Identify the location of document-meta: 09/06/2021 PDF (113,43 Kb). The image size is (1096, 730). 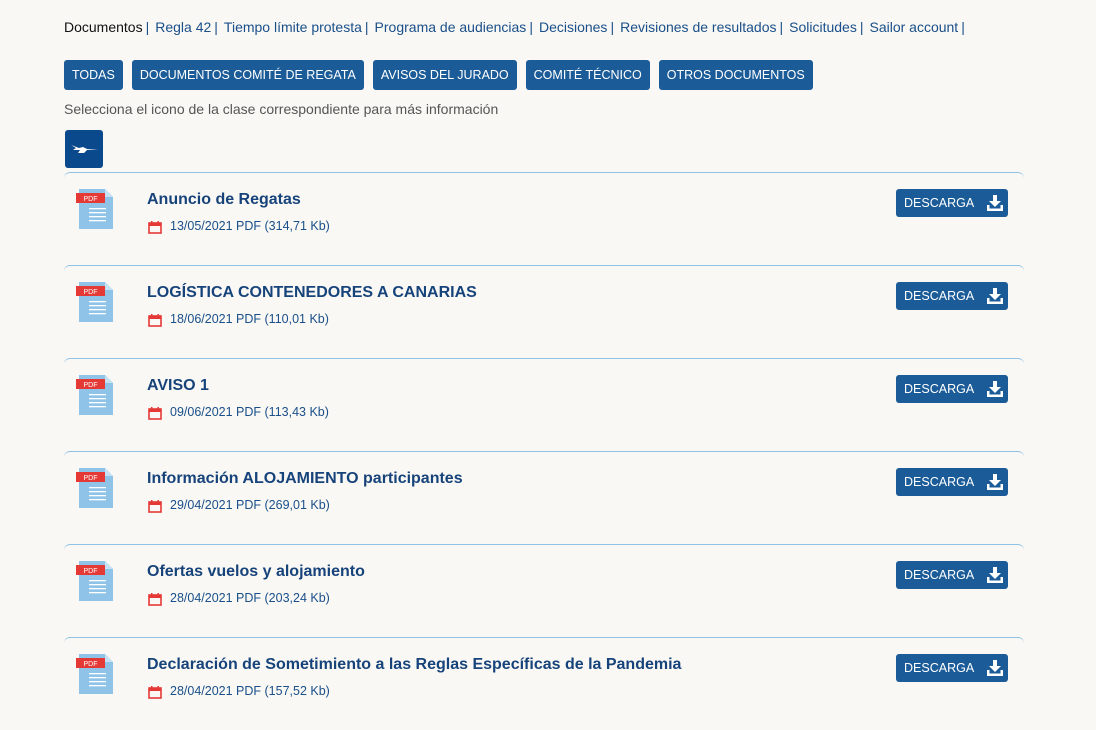
(238, 411).